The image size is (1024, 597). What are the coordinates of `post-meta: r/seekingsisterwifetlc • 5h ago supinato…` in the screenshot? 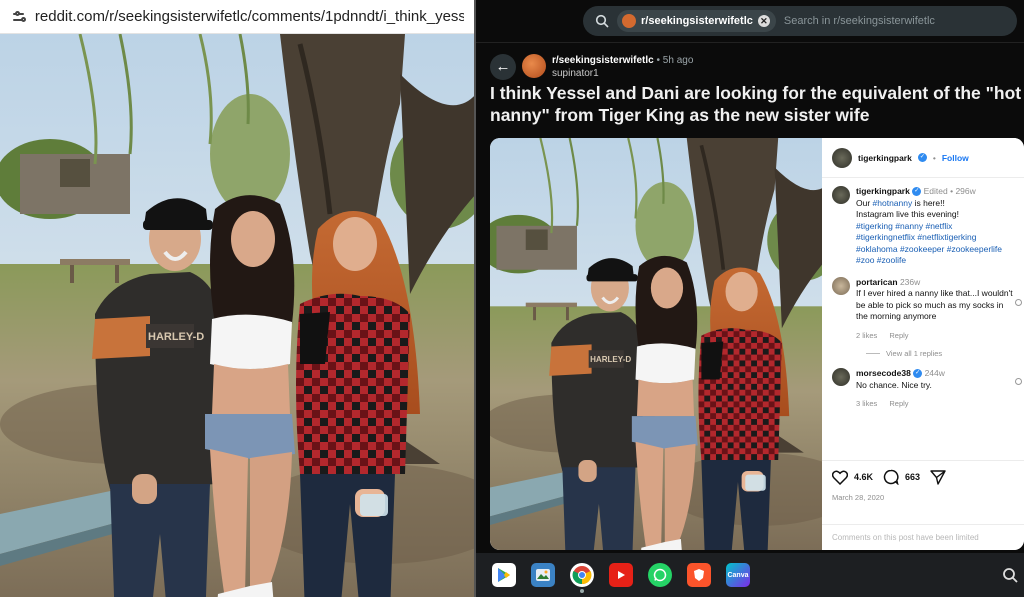 It's located at (622, 67).